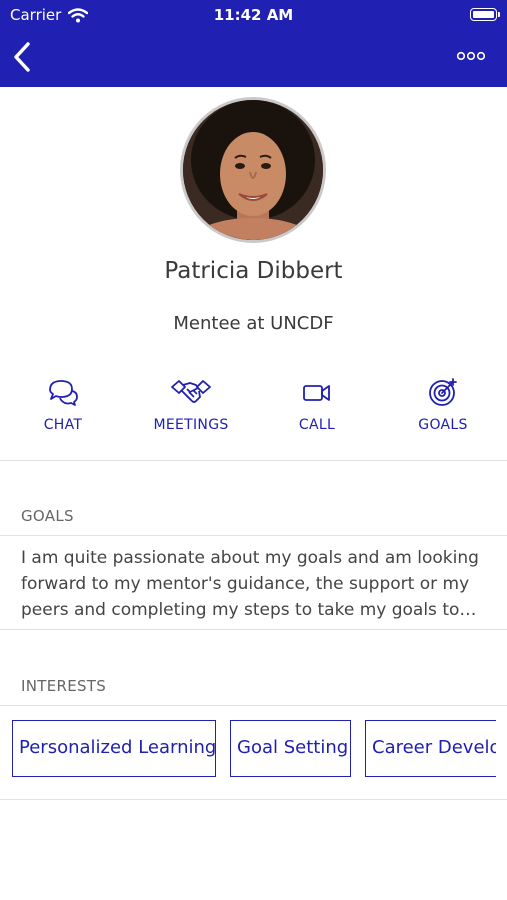 The image size is (507, 900). What do you see at coordinates (191, 410) in the screenshot?
I see `meetings-button: MEETINGS` at bounding box center [191, 410].